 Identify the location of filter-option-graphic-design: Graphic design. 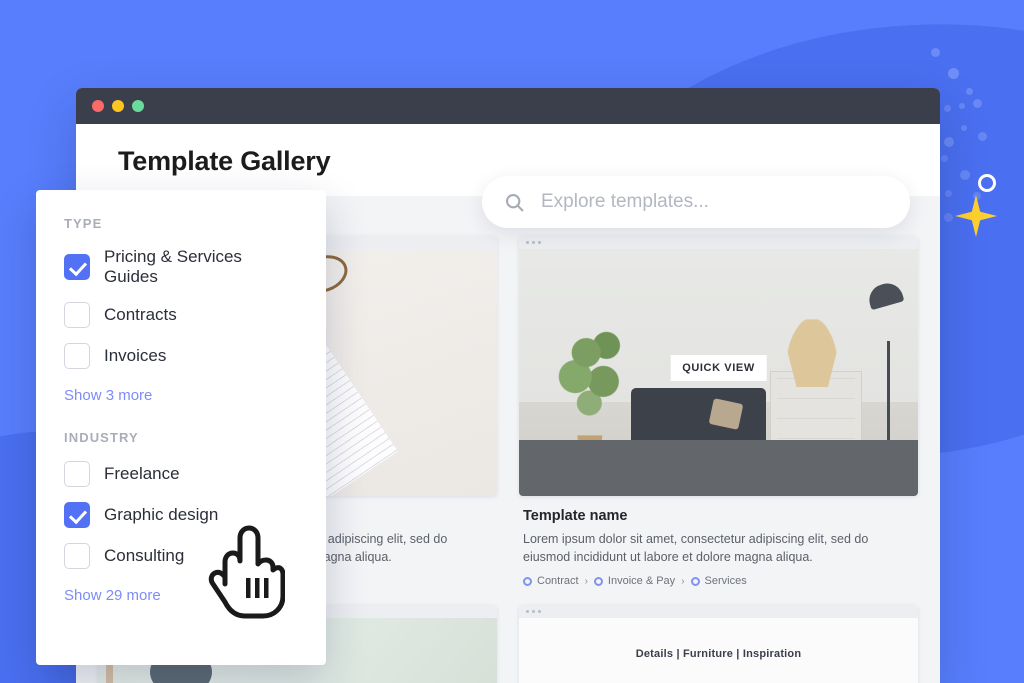
(181, 515).